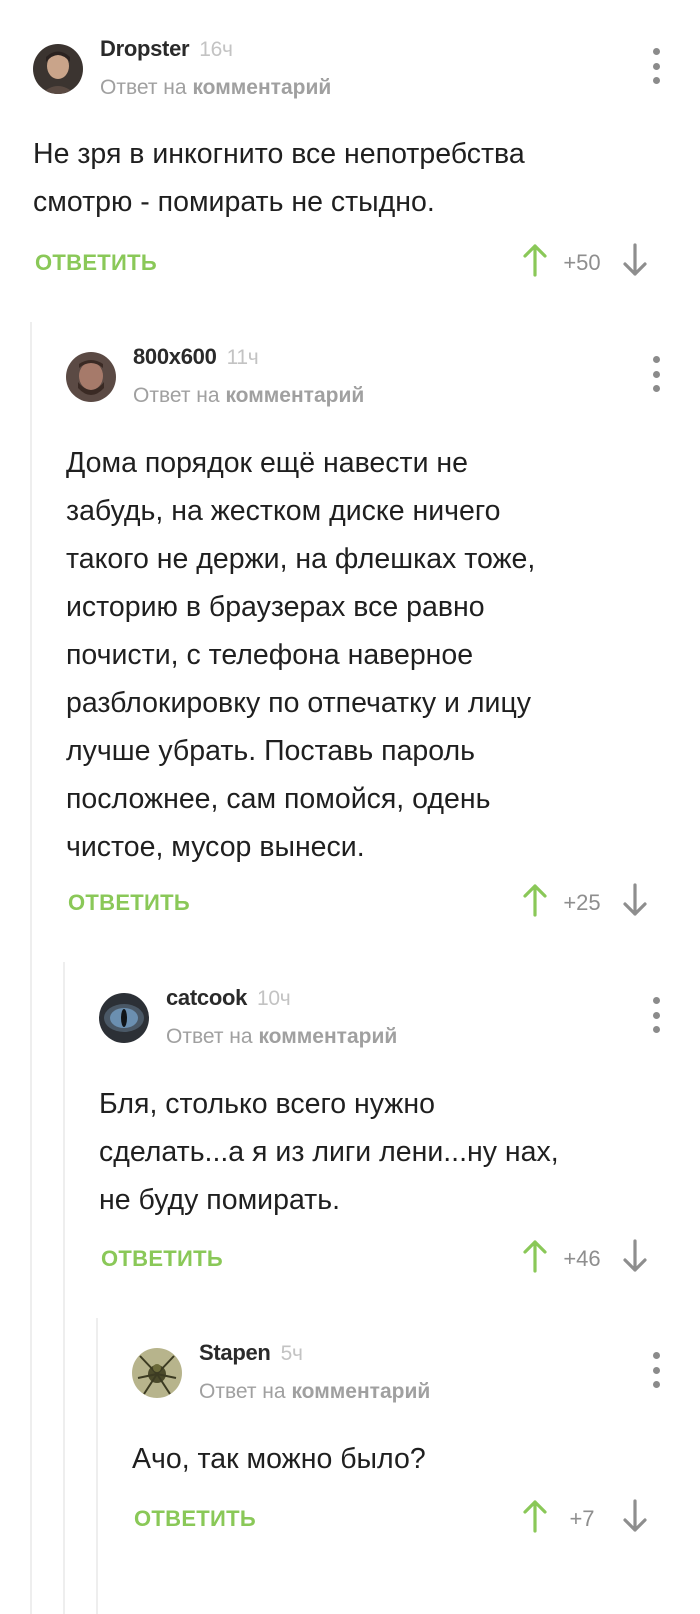 The image size is (700, 1614). I want to click on comment-actions: ОТВЕТИТЬ +46, so click(399, 1258).